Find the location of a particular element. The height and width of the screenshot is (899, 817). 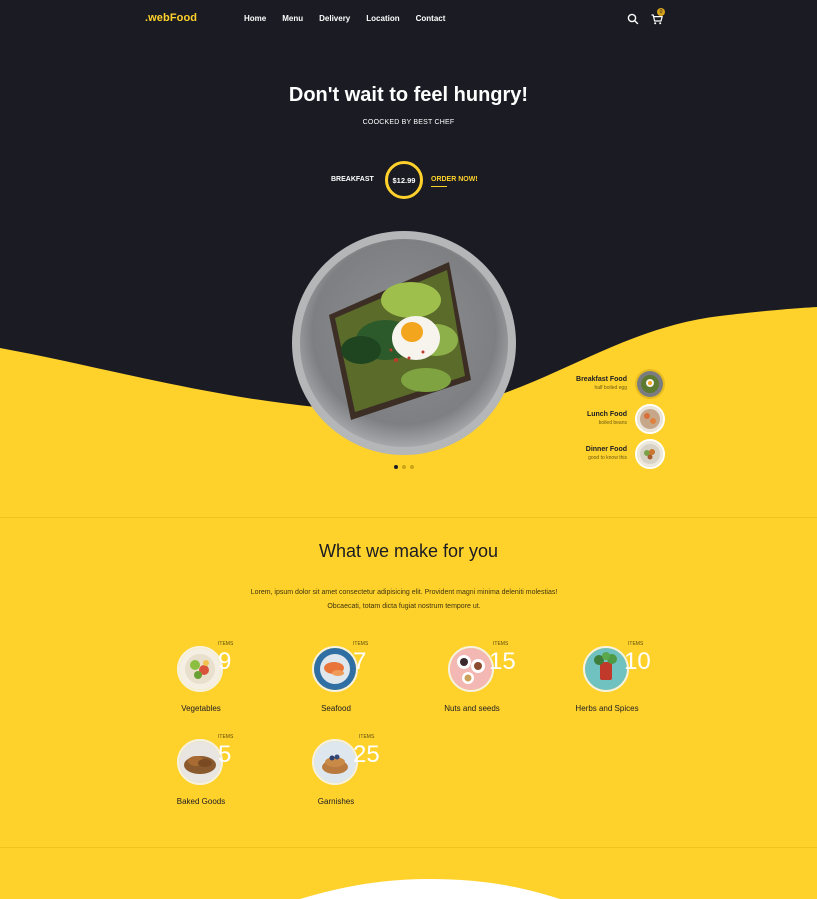

category-name: Seafood is located at coordinates (336, 708).